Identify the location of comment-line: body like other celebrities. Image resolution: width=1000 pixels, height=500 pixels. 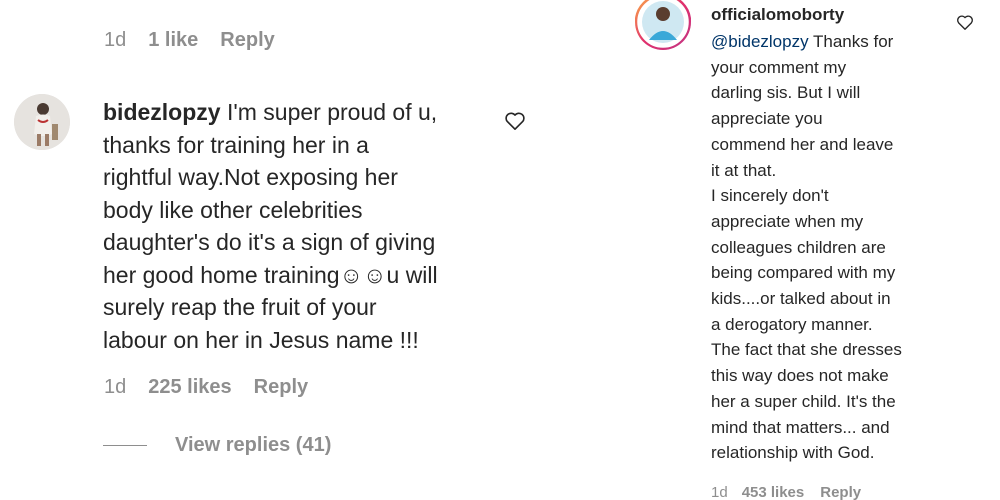
(233, 209).